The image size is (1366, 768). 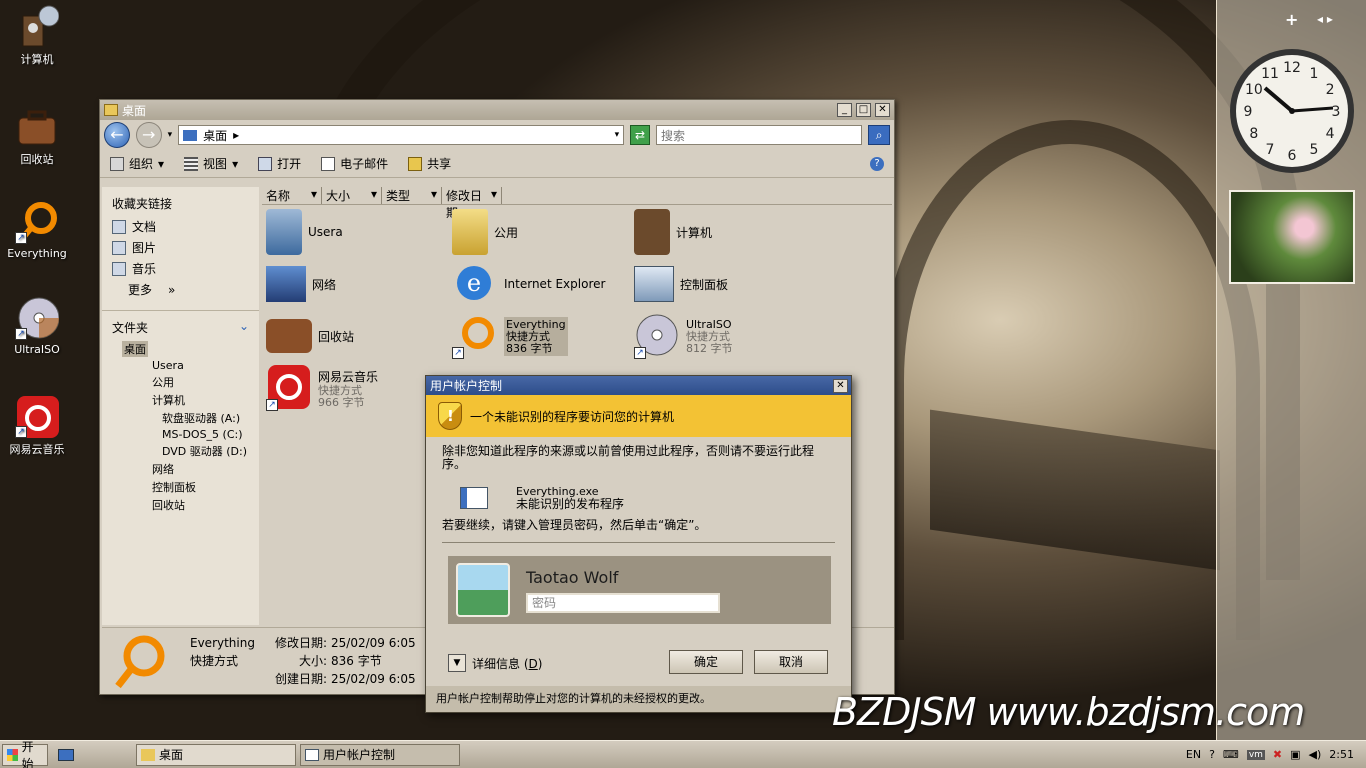 What do you see at coordinates (638, 385) in the screenshot?
I see `uac-title-bar: 用户帐户控制 ✕` at bounding box center [638, 385].